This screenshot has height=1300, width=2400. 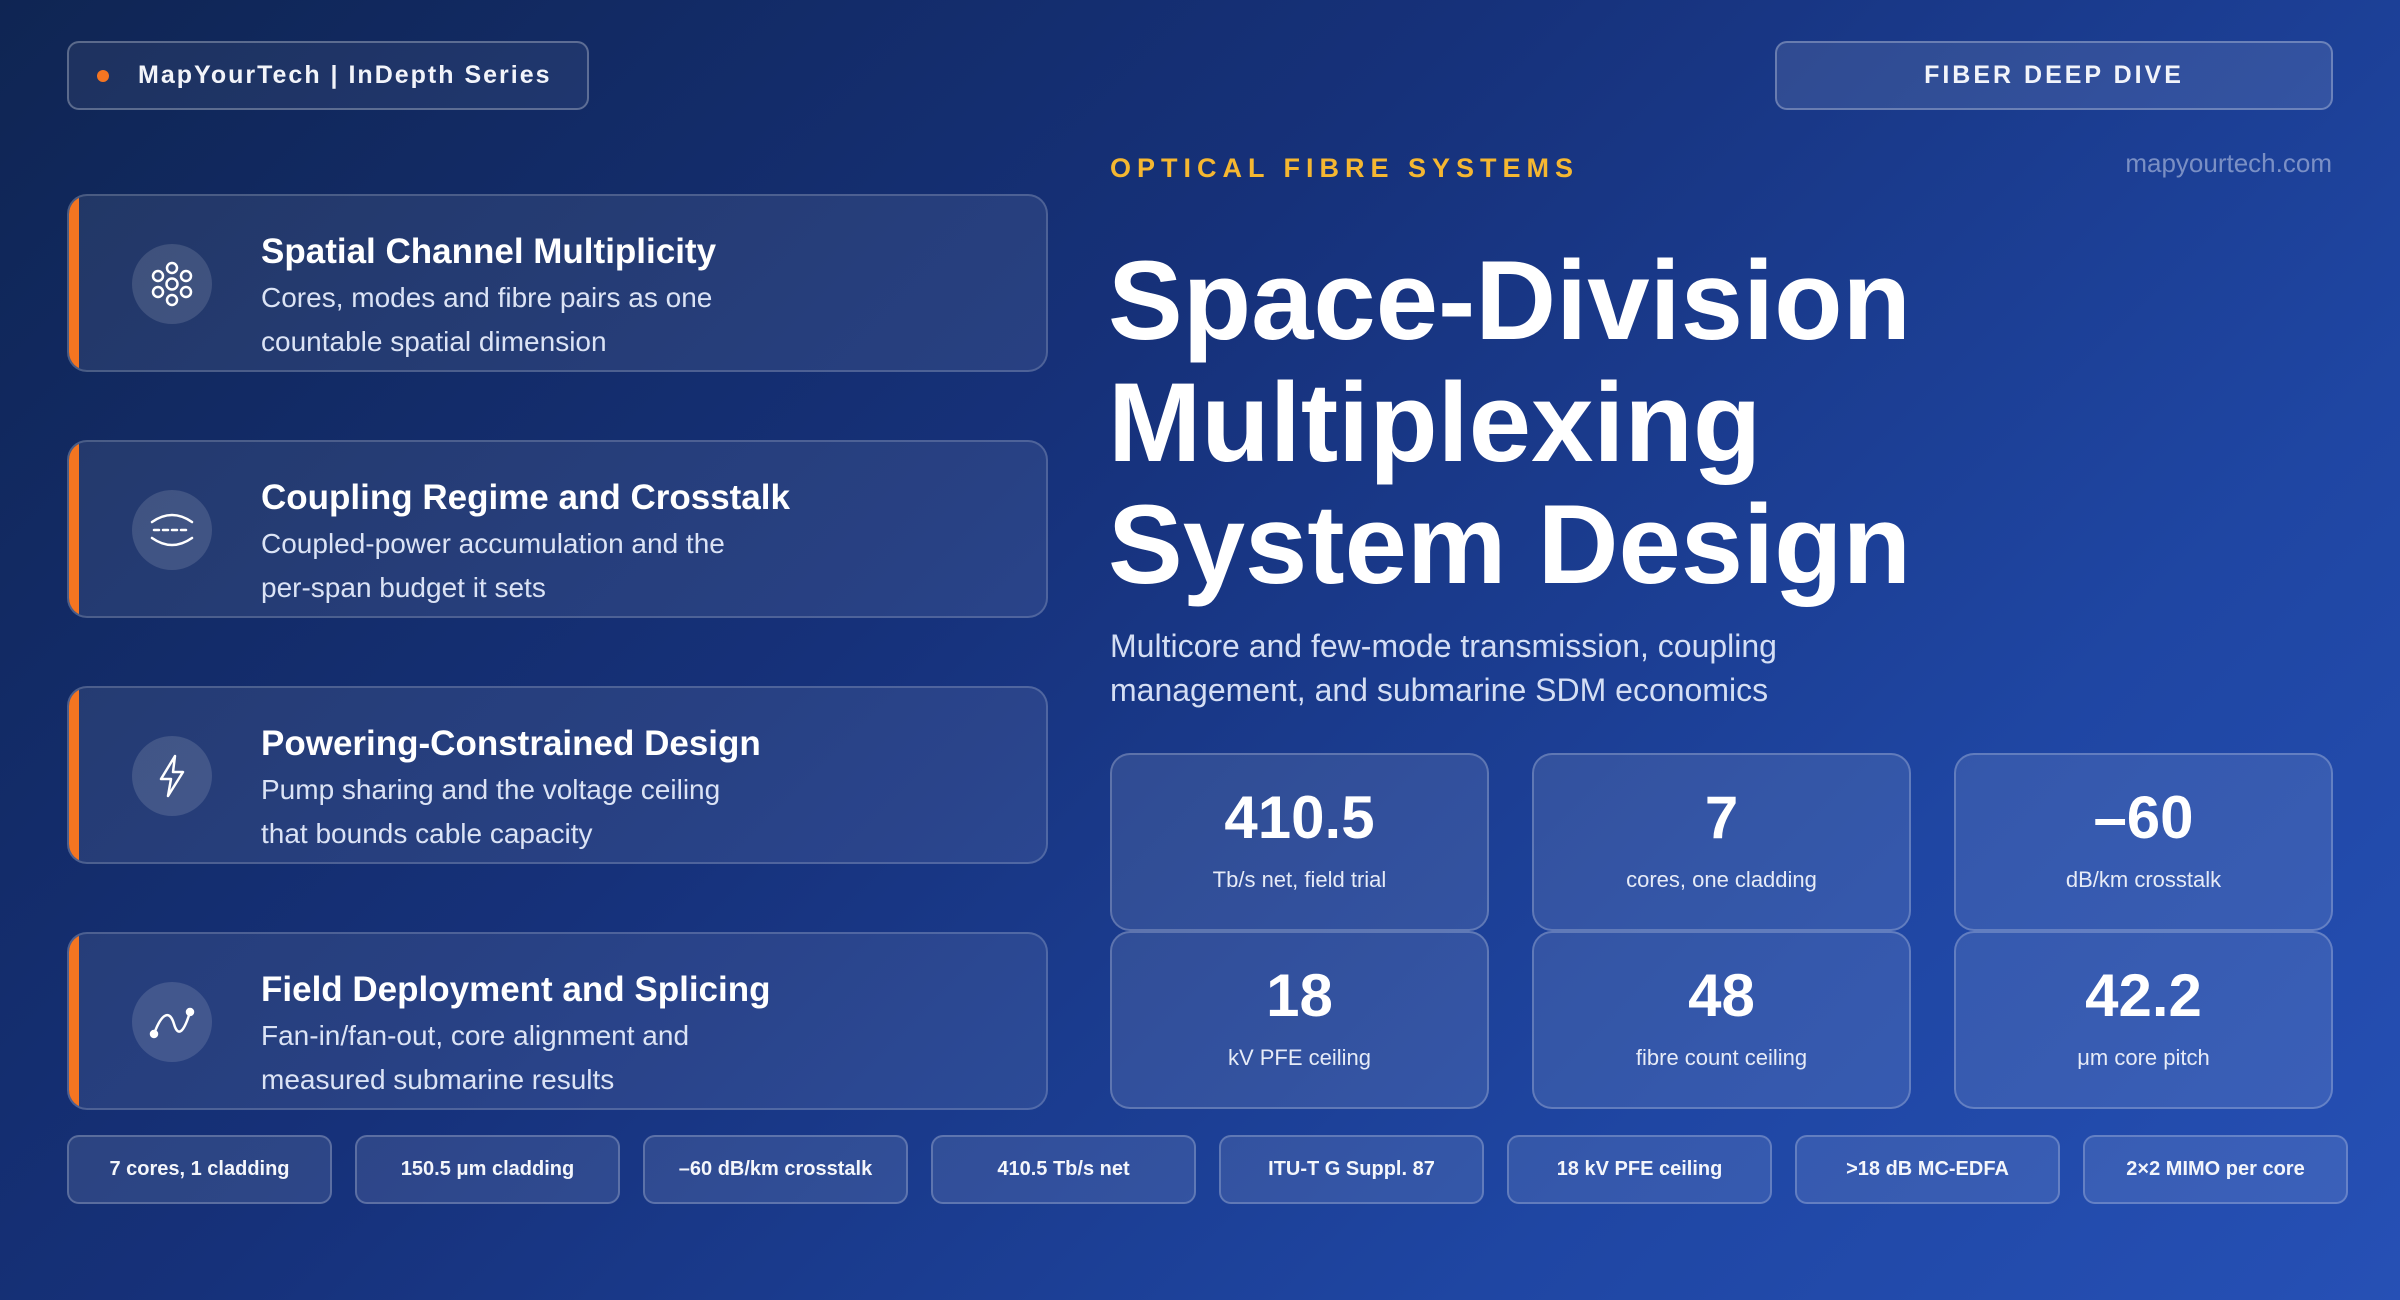 I want to click on tag-chip: ITU-T G Suppl. 87, so click(x=1351, y=1169).